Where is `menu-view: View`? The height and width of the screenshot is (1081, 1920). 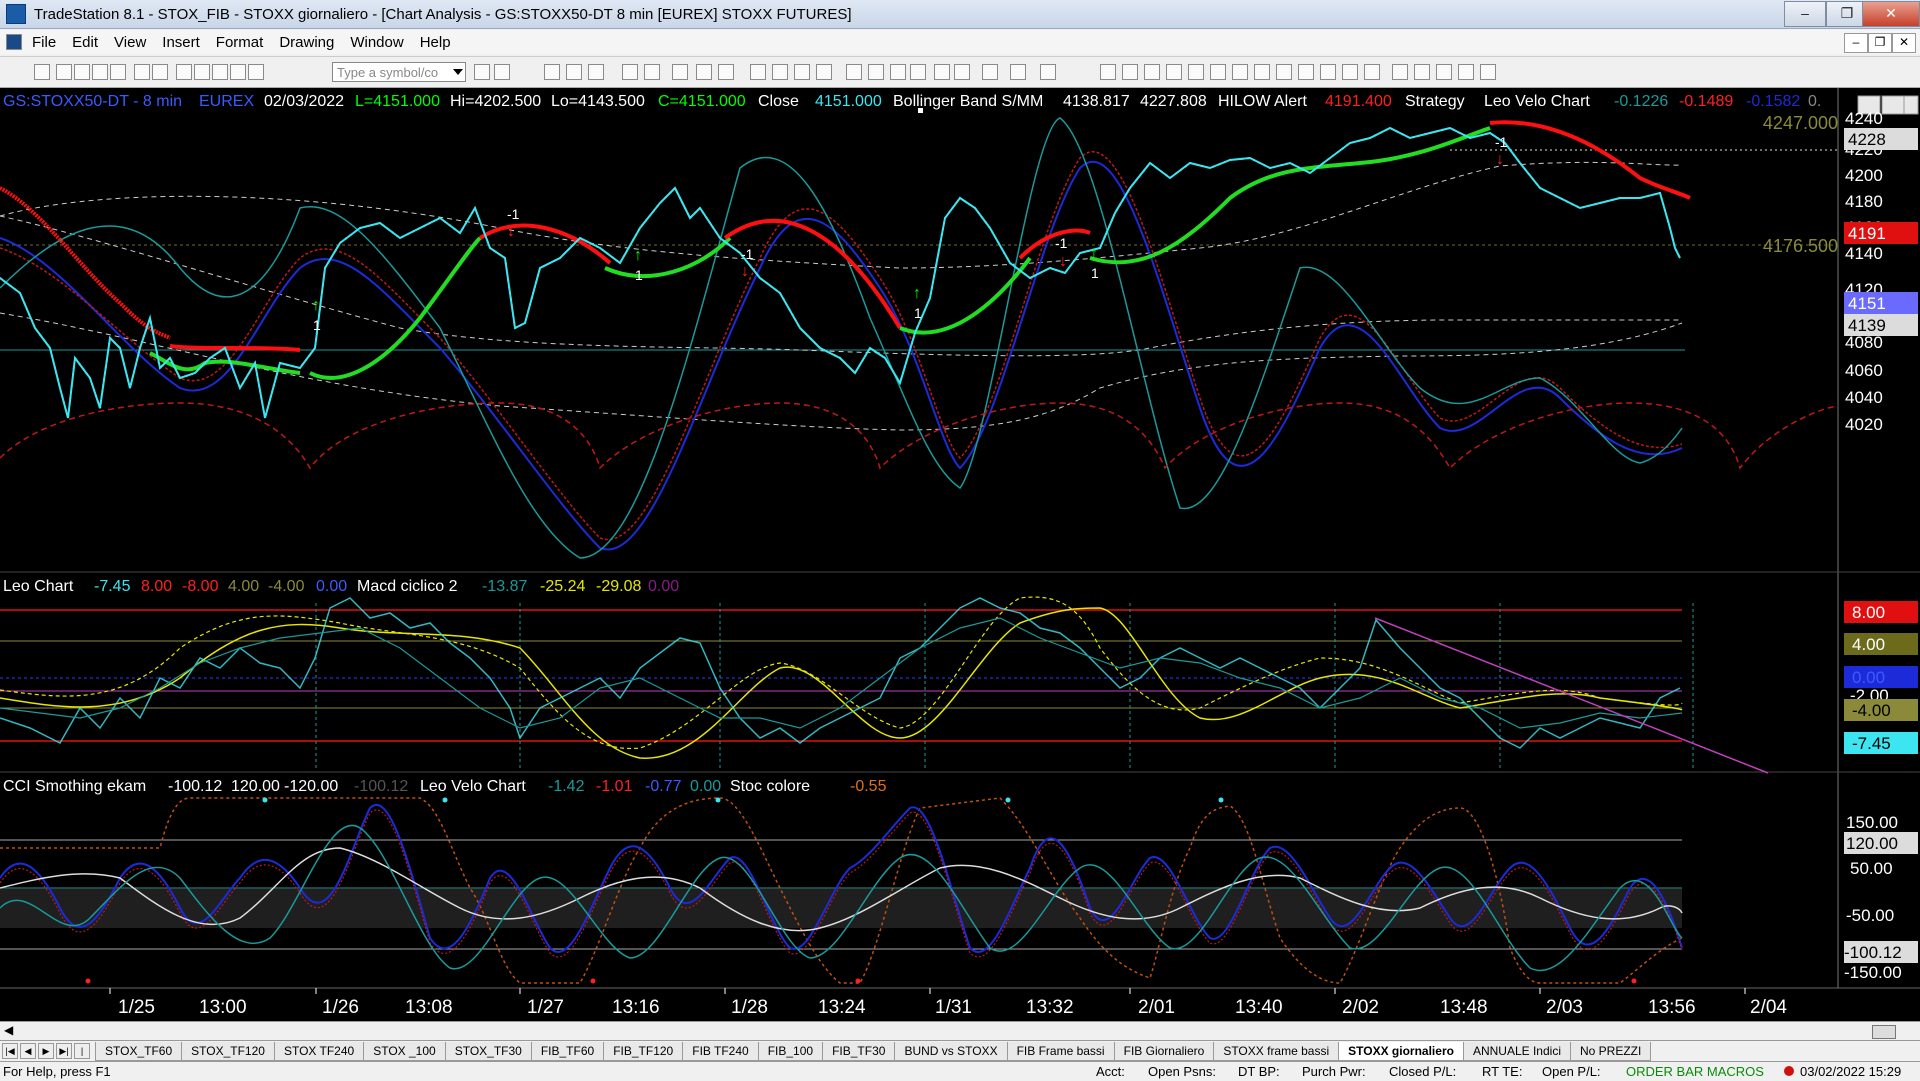 menu-view: View is located at coordinates (130, 42).